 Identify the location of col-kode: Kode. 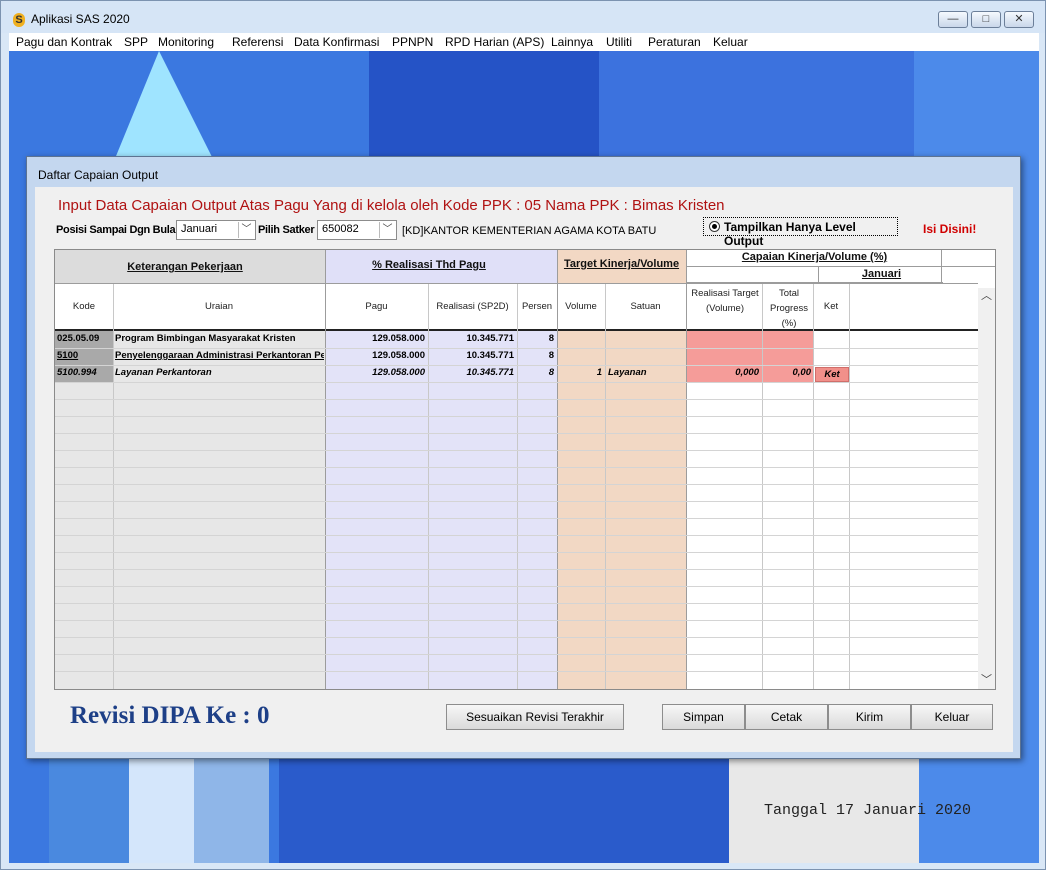
(84, 306).